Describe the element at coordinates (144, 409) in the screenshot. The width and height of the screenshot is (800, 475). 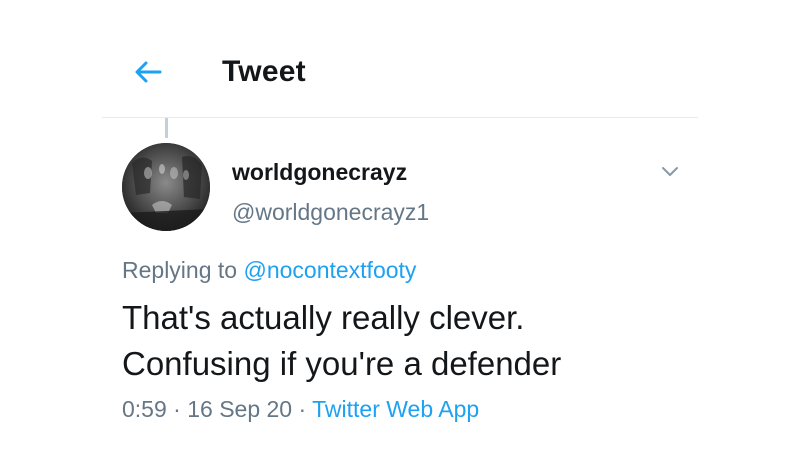
I see `tweet-time: 0:59` at that location.